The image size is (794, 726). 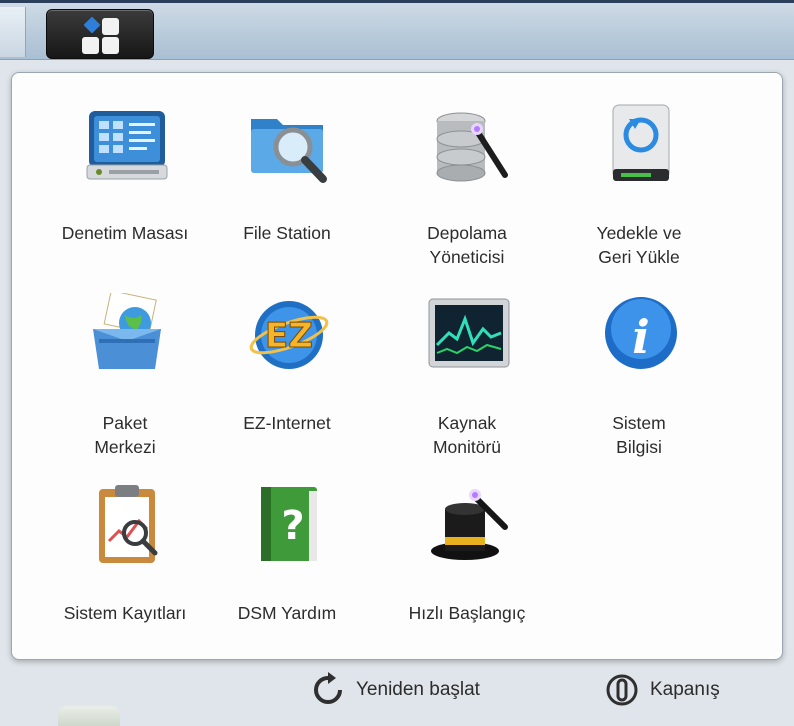 I want to click on ez-internet-icon: EZ, so click(x=289, y=335).